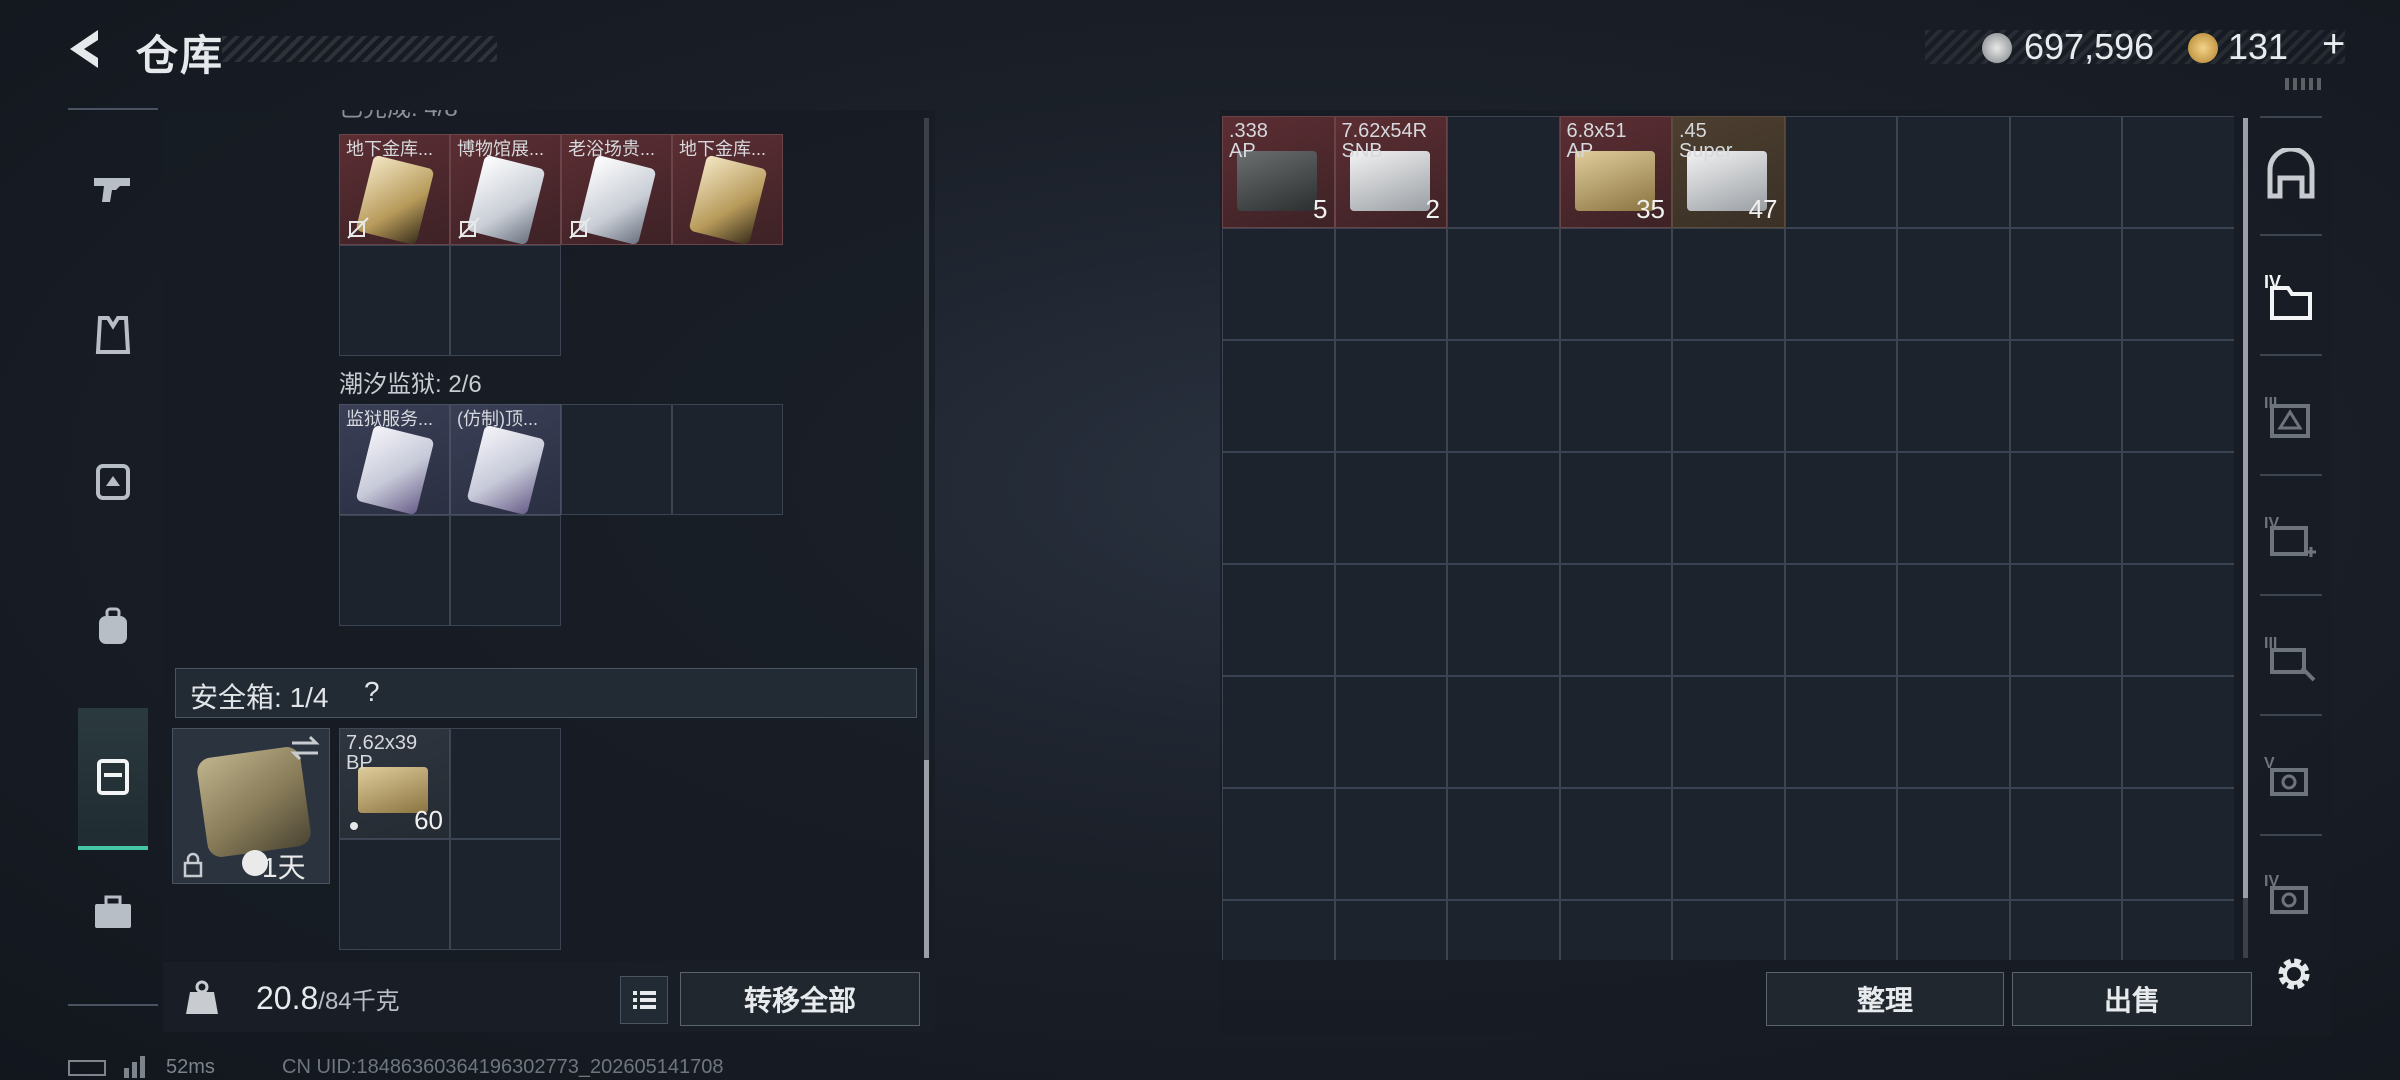 The height and width of the screenshot is (1080, 2400). I want to click on storage-scrollbar-thumb, so click(2245, 508).